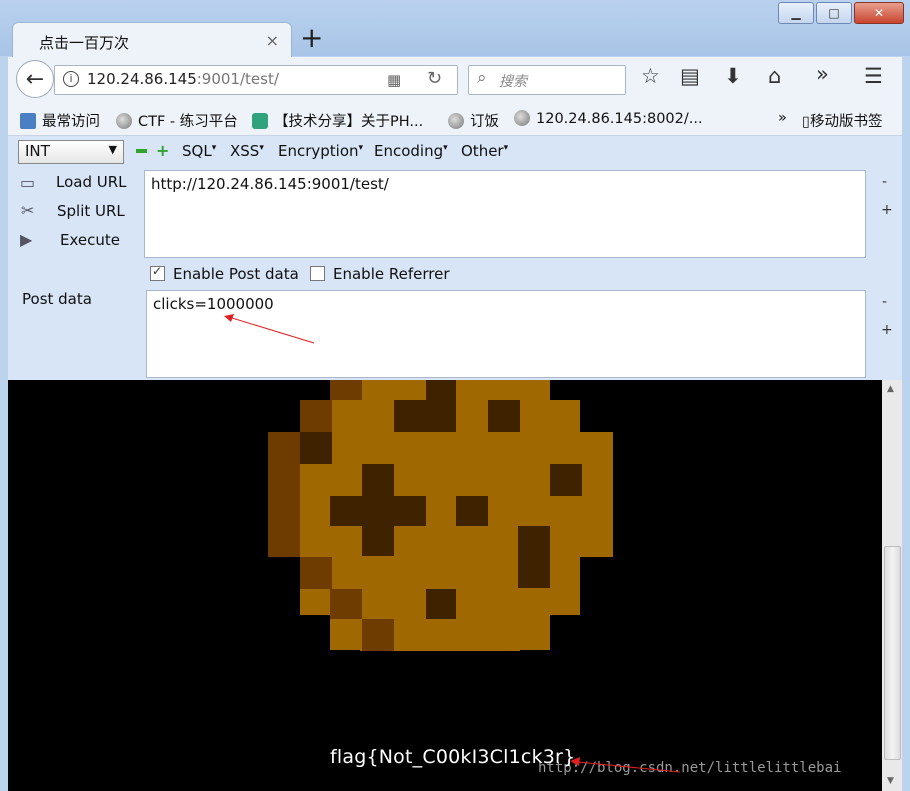 The image size is (910, 791). Describe the element at coordinates (890, 389) in the screenshot. I see `scroll-up-icon: ▲` at that location.